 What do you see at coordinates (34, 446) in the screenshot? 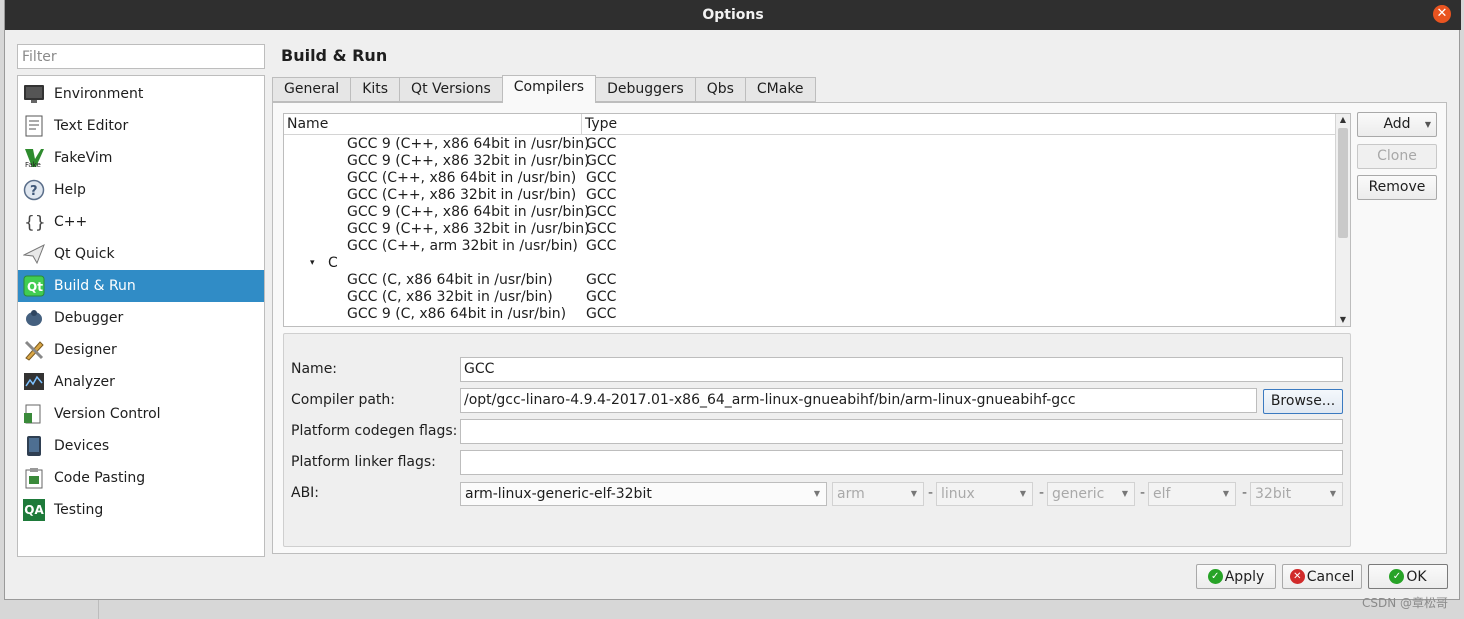
I see `device-icon` at bounding box center [34, 446].